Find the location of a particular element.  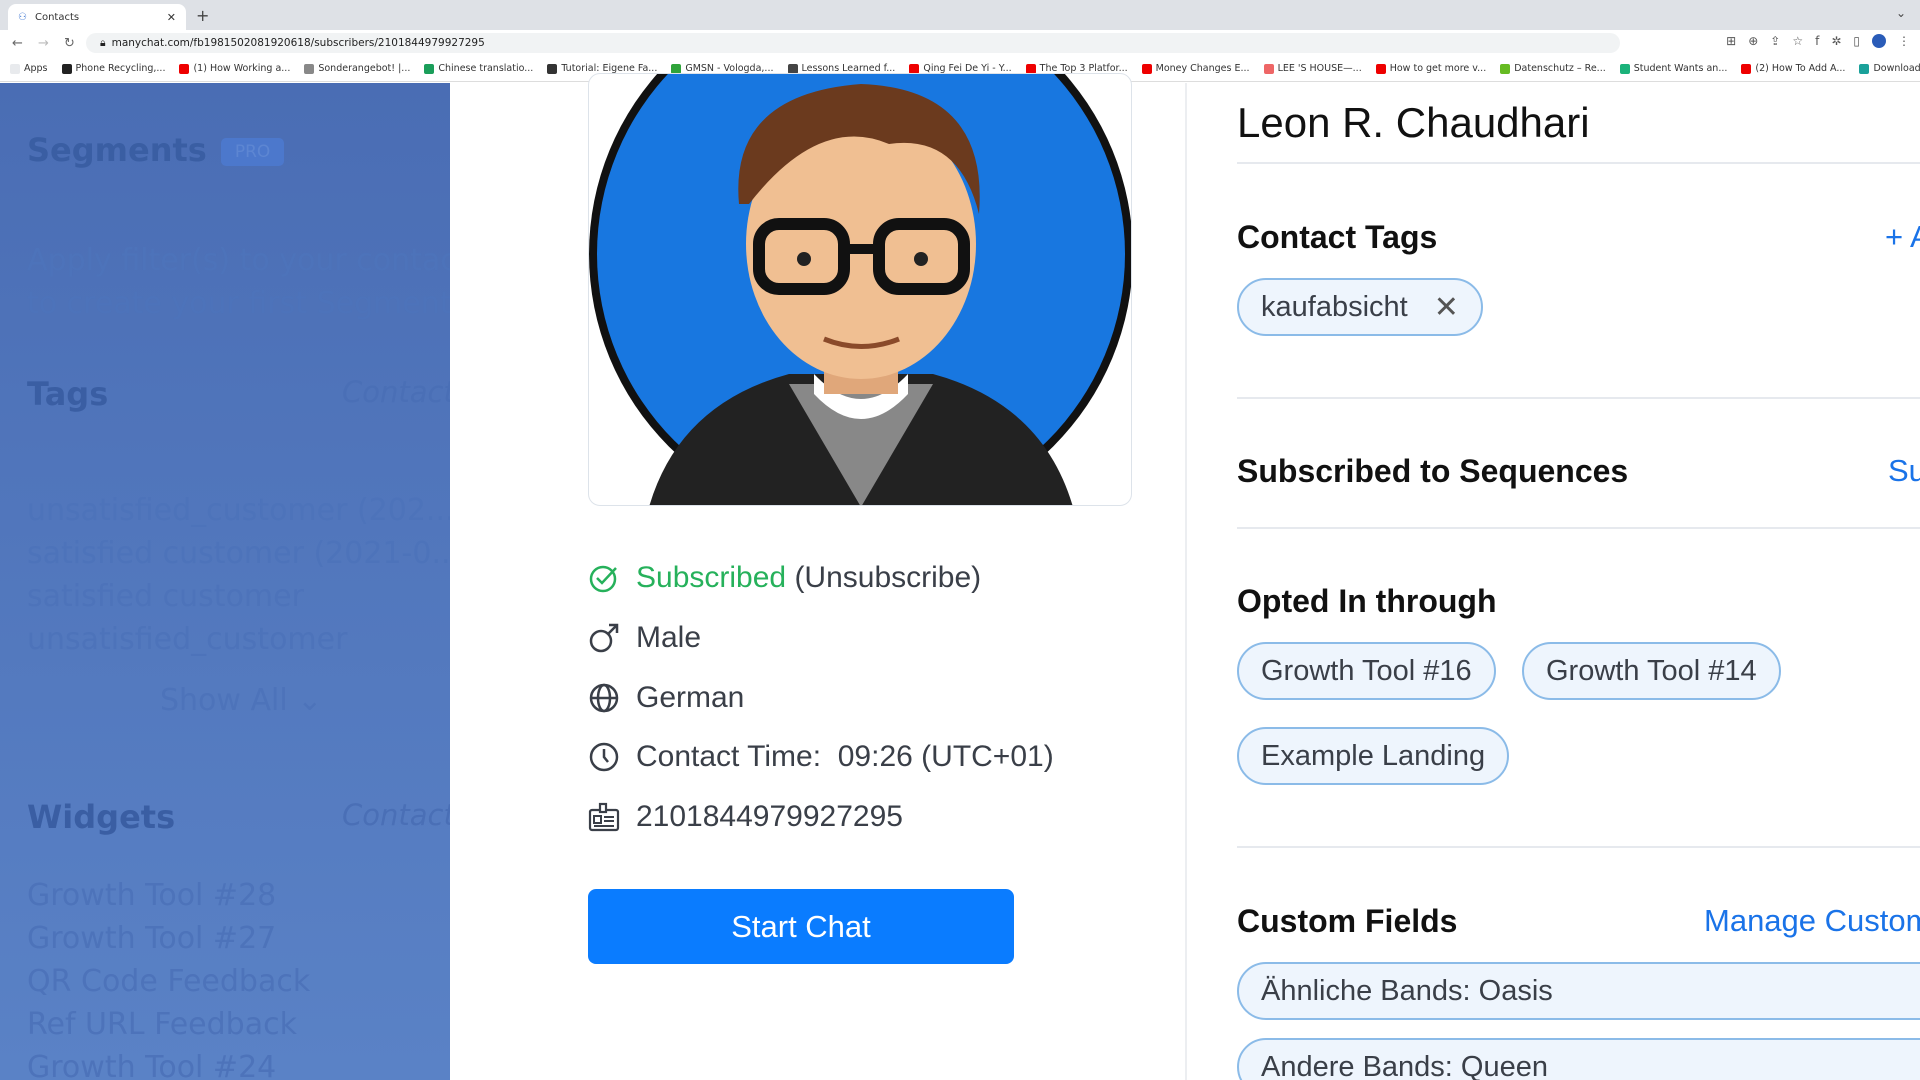

subscribe-sequence-link: Su is located at coordinates (1904, 471).